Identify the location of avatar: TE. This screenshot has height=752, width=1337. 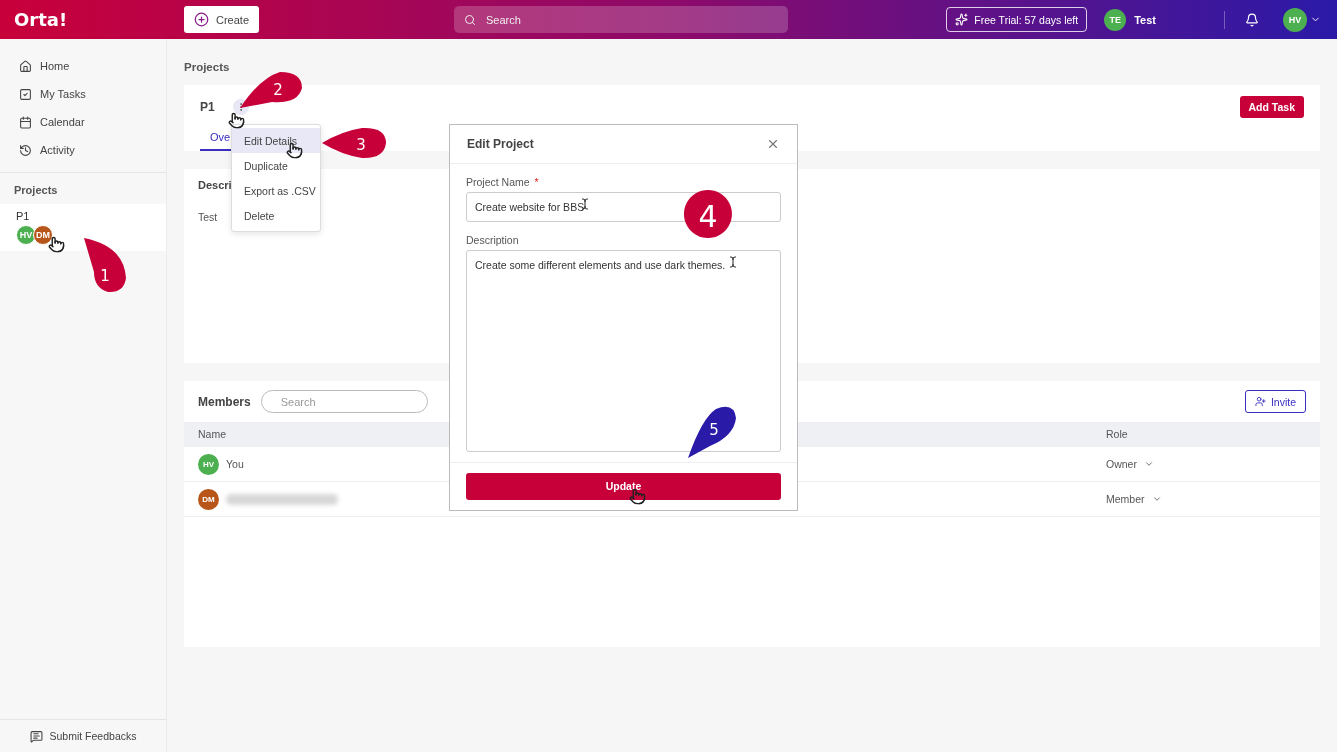
(1115, 19).